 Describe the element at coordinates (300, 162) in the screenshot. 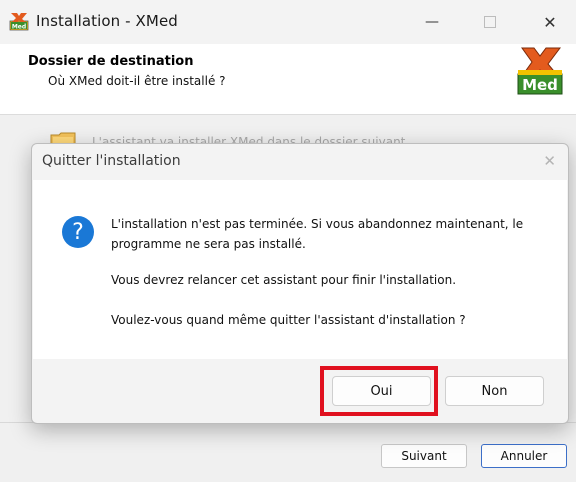

I see `dialog-title-bar: Quitter l'installation ✕` at that location.